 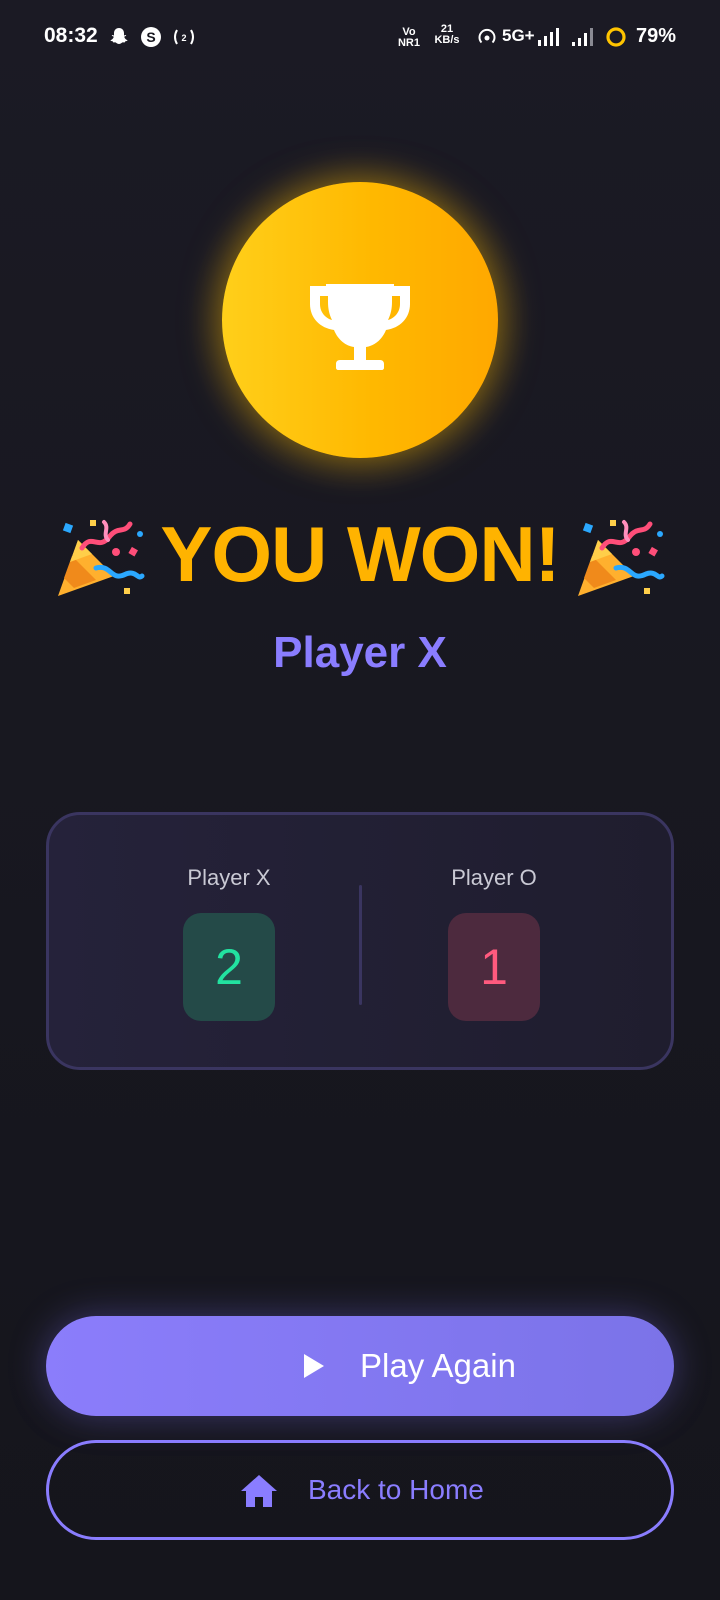 What do you see at coordinates (71, 35) in the screenshot?
I see `status-time: 08:32` at bounding box center [71, 35].